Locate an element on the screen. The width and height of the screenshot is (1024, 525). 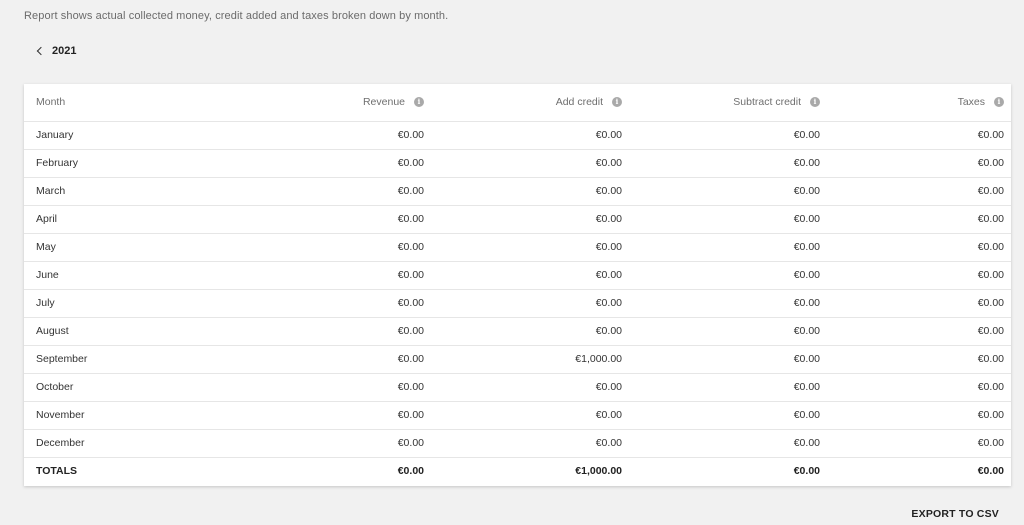
cell-month: June is located at coordinates (47, 275).